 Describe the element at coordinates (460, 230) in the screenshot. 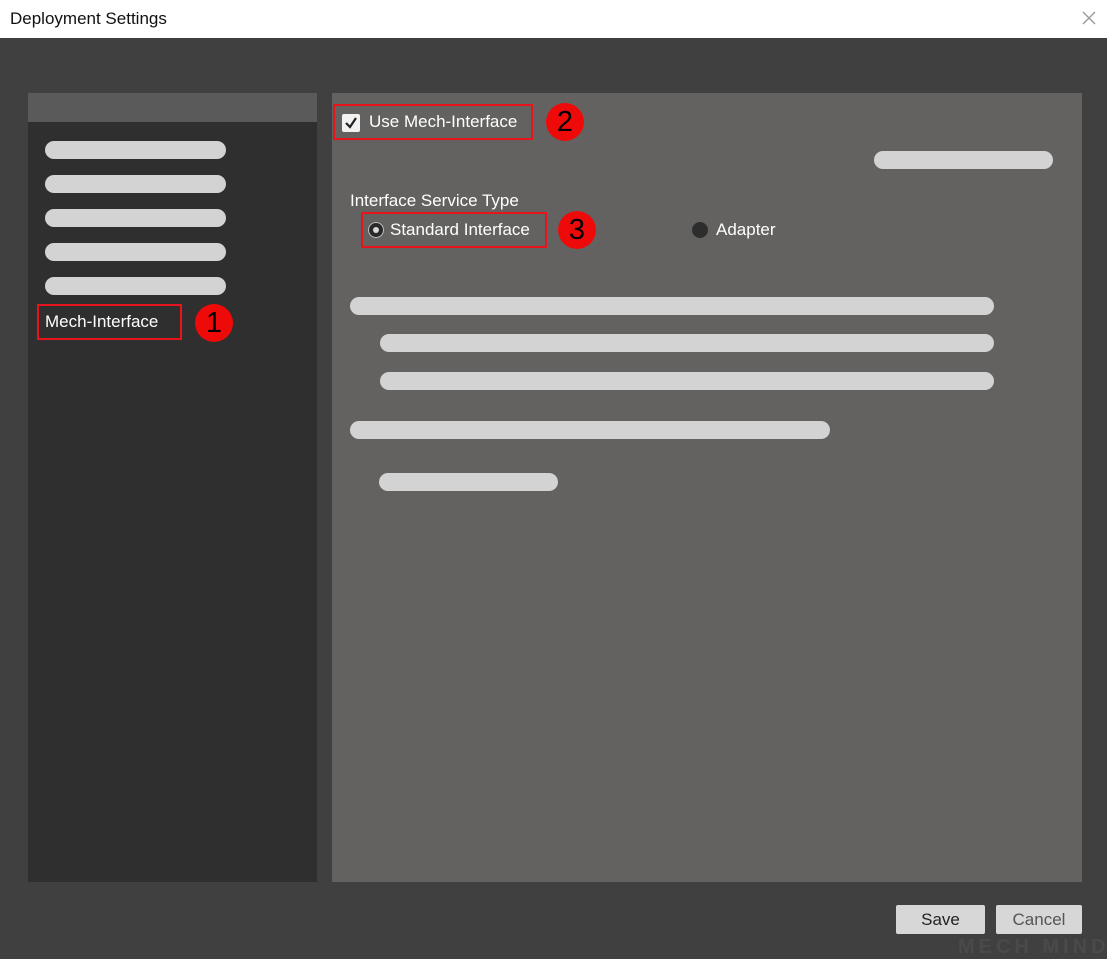

I see `standard-interface-label: Standard Interface` at that location.